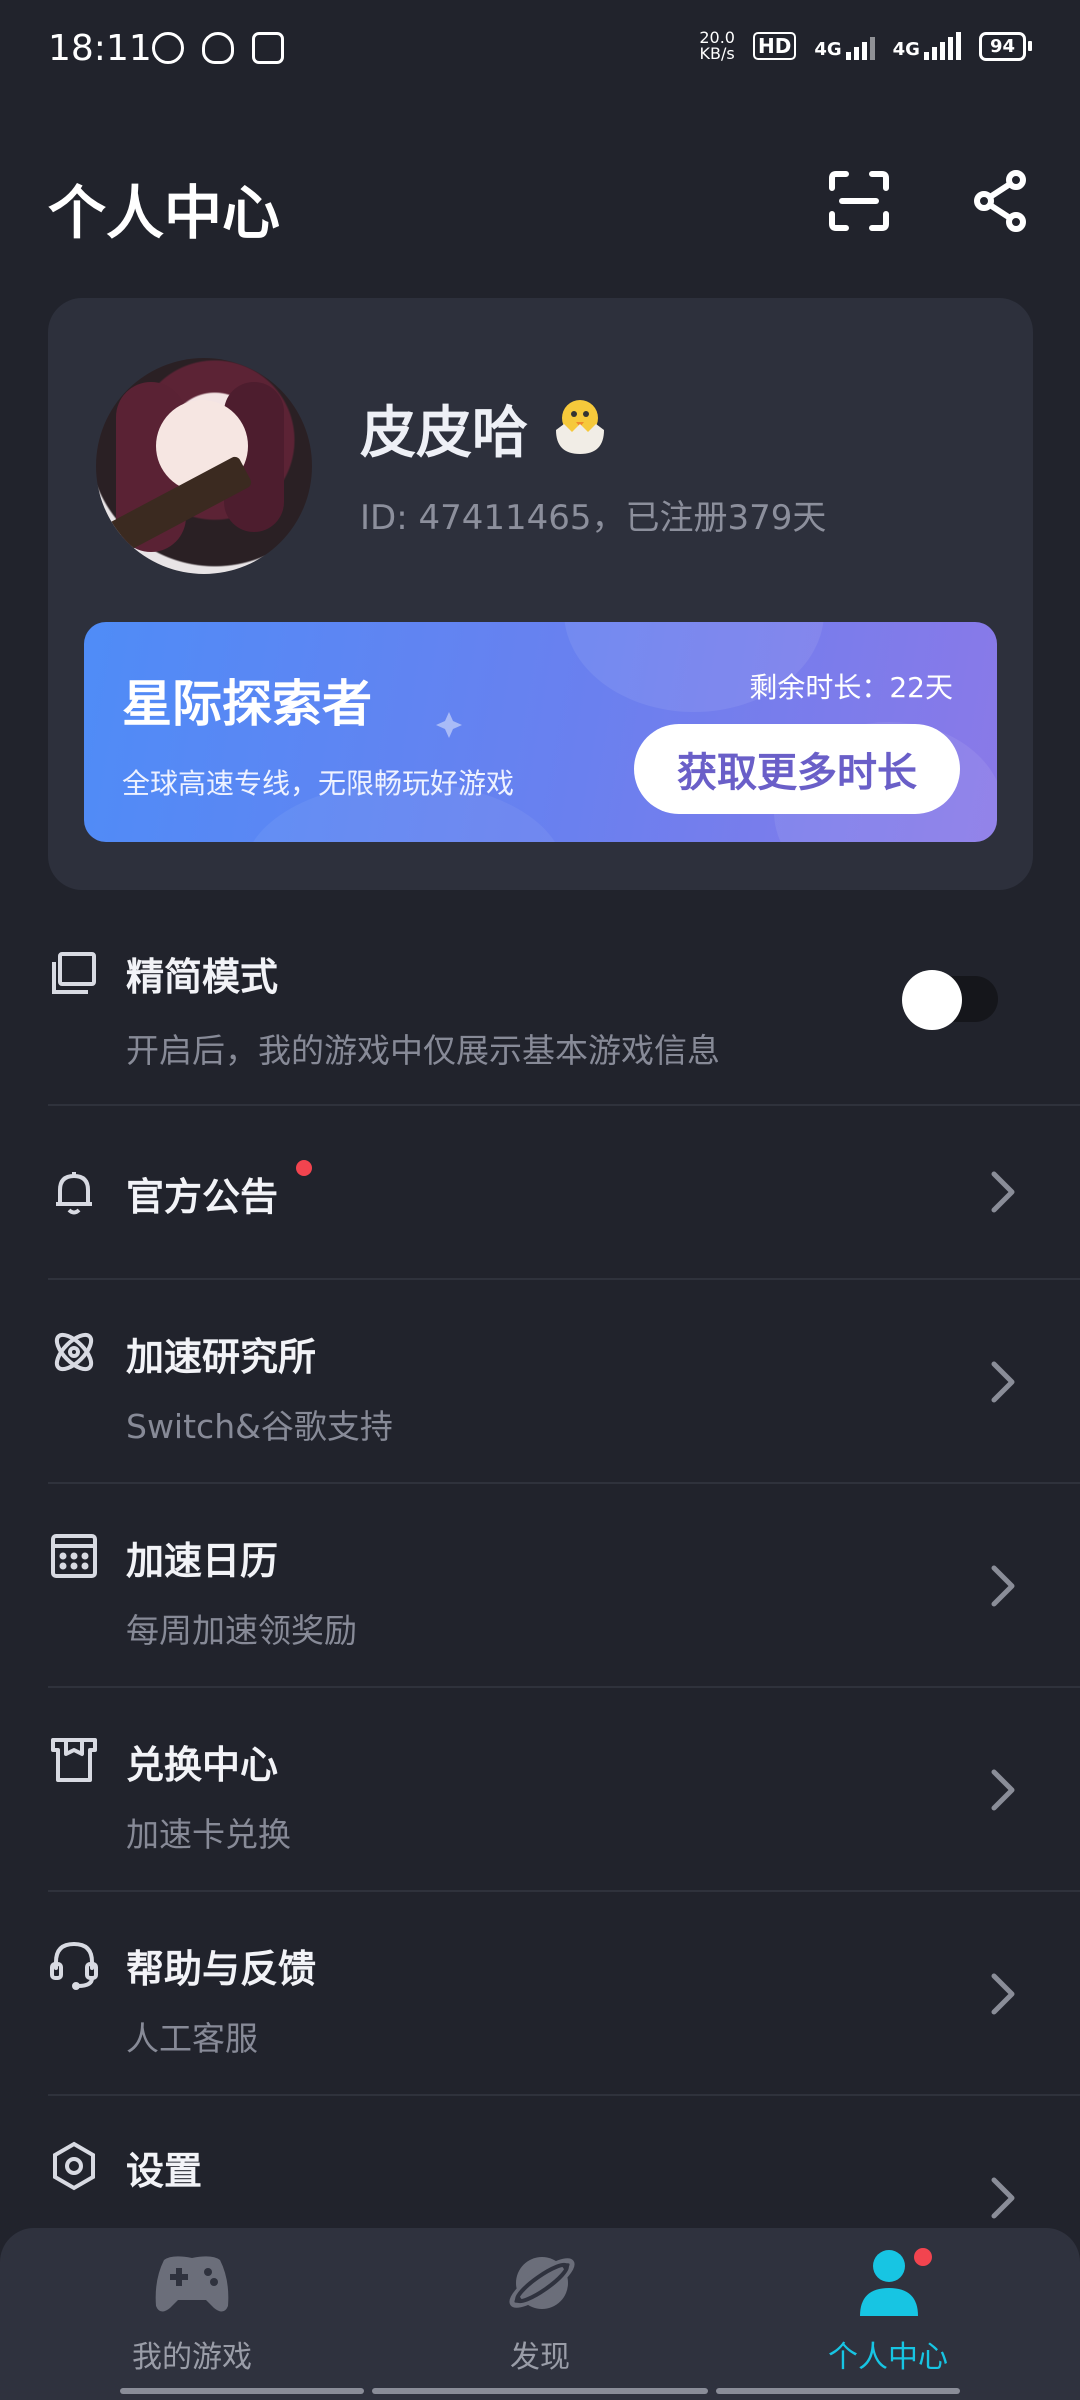  Describe the element at coordinates (540, 732) in the screenshot. I see `membership-banner: 星际探索者 全球高速专线，无限畅玩好游戏 剩余时长：22天 获取更多时长` at that location.